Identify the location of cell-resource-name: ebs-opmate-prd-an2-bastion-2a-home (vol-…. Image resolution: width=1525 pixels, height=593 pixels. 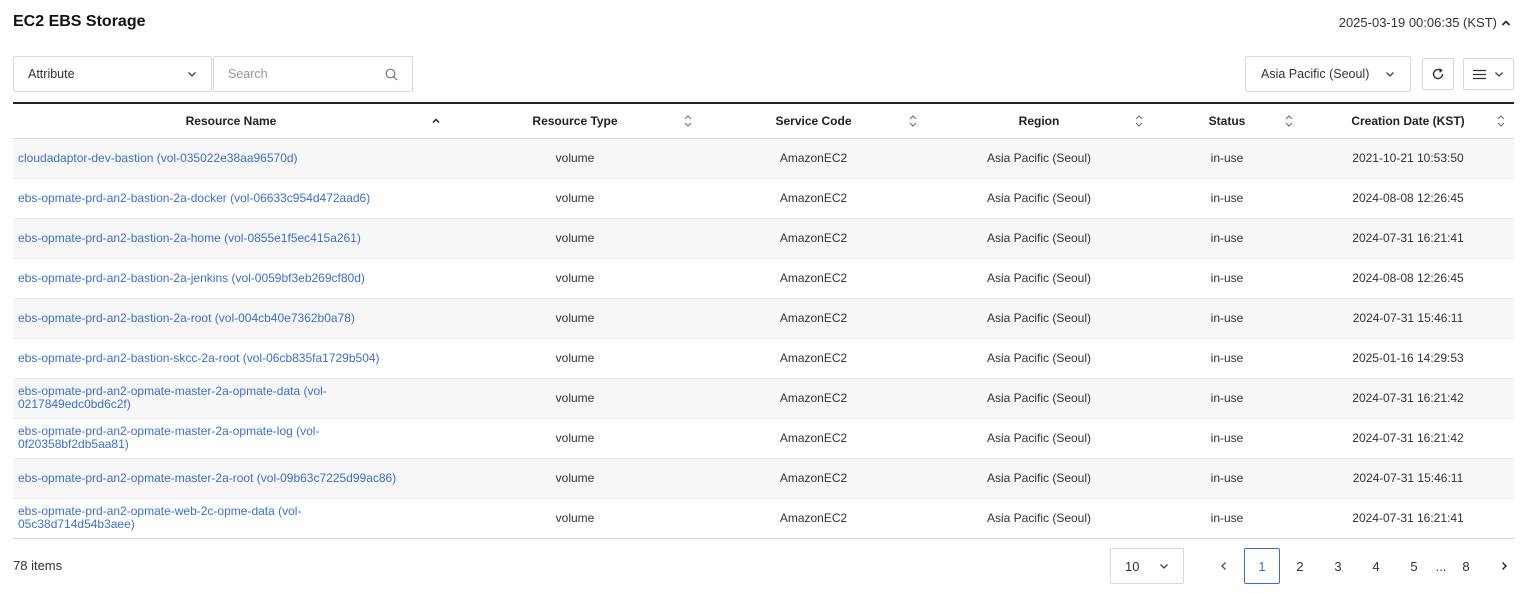
(231, 238).